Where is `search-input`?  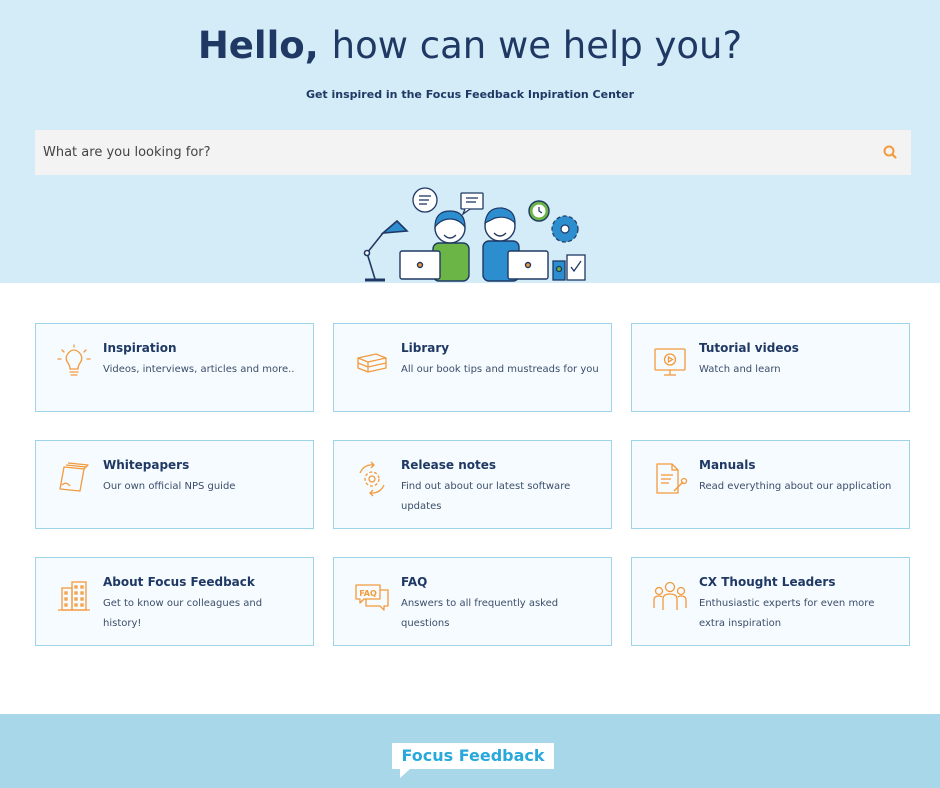 search-input is located at coordinates (455, 152).